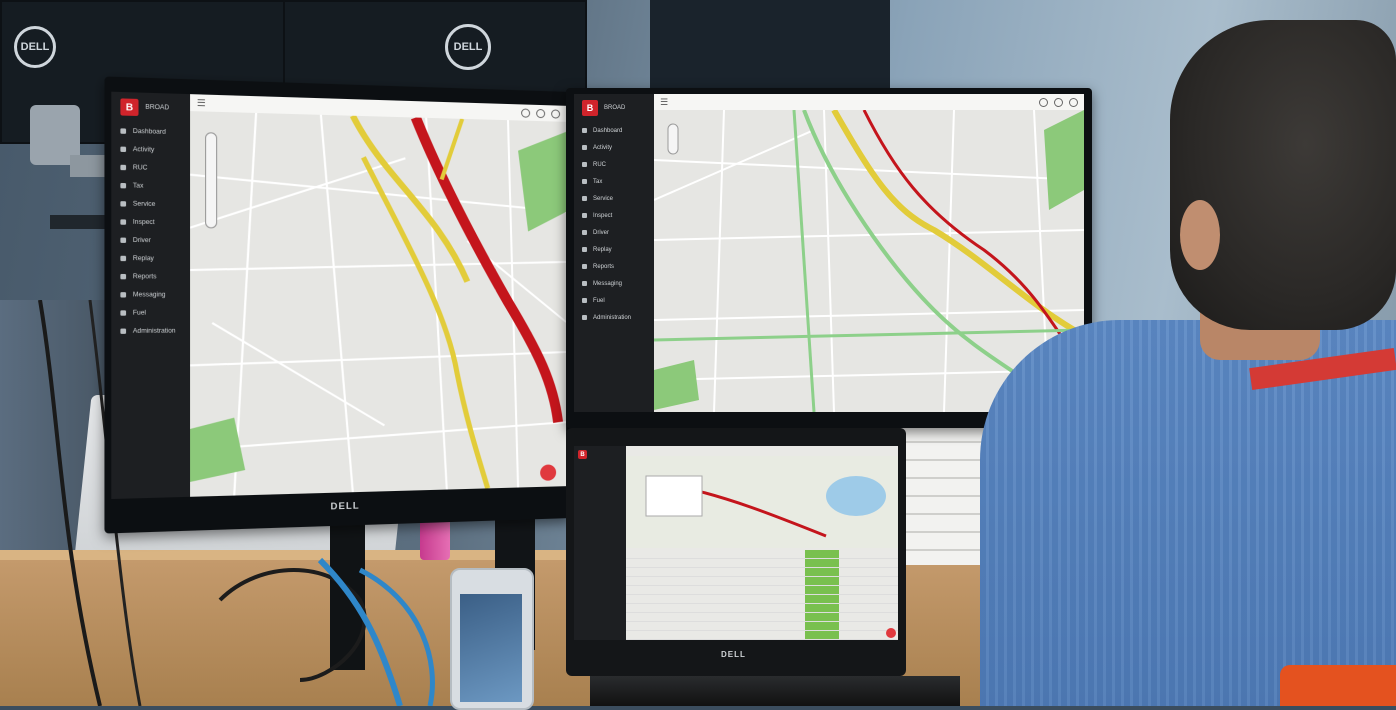 The width and height of the screenshot is (1396, 710). I want to click on sidebar-item-label: Reports, so click(604, 266).